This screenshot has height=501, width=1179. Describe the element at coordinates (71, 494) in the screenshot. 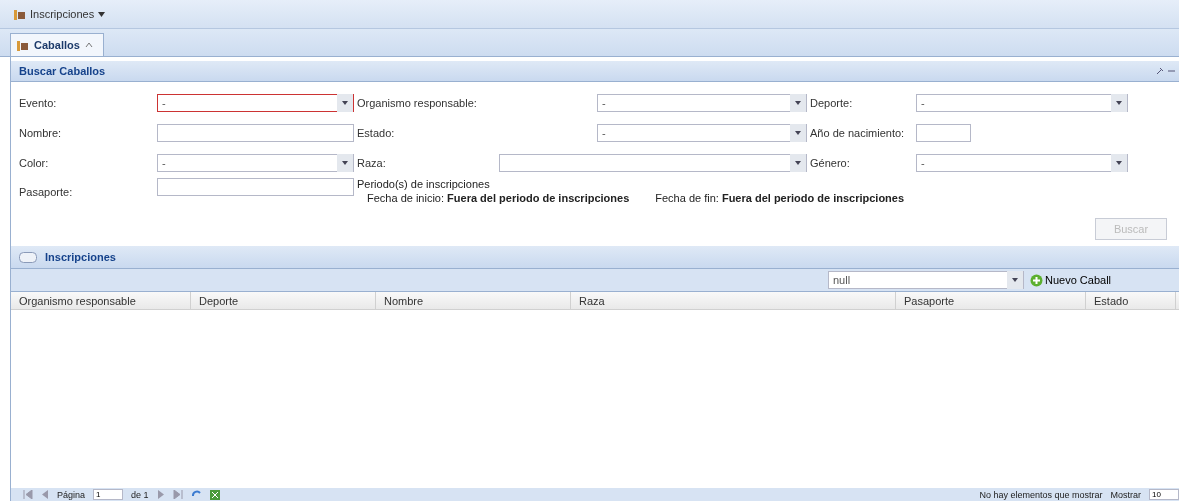

I see `page-label: Página` at that location.